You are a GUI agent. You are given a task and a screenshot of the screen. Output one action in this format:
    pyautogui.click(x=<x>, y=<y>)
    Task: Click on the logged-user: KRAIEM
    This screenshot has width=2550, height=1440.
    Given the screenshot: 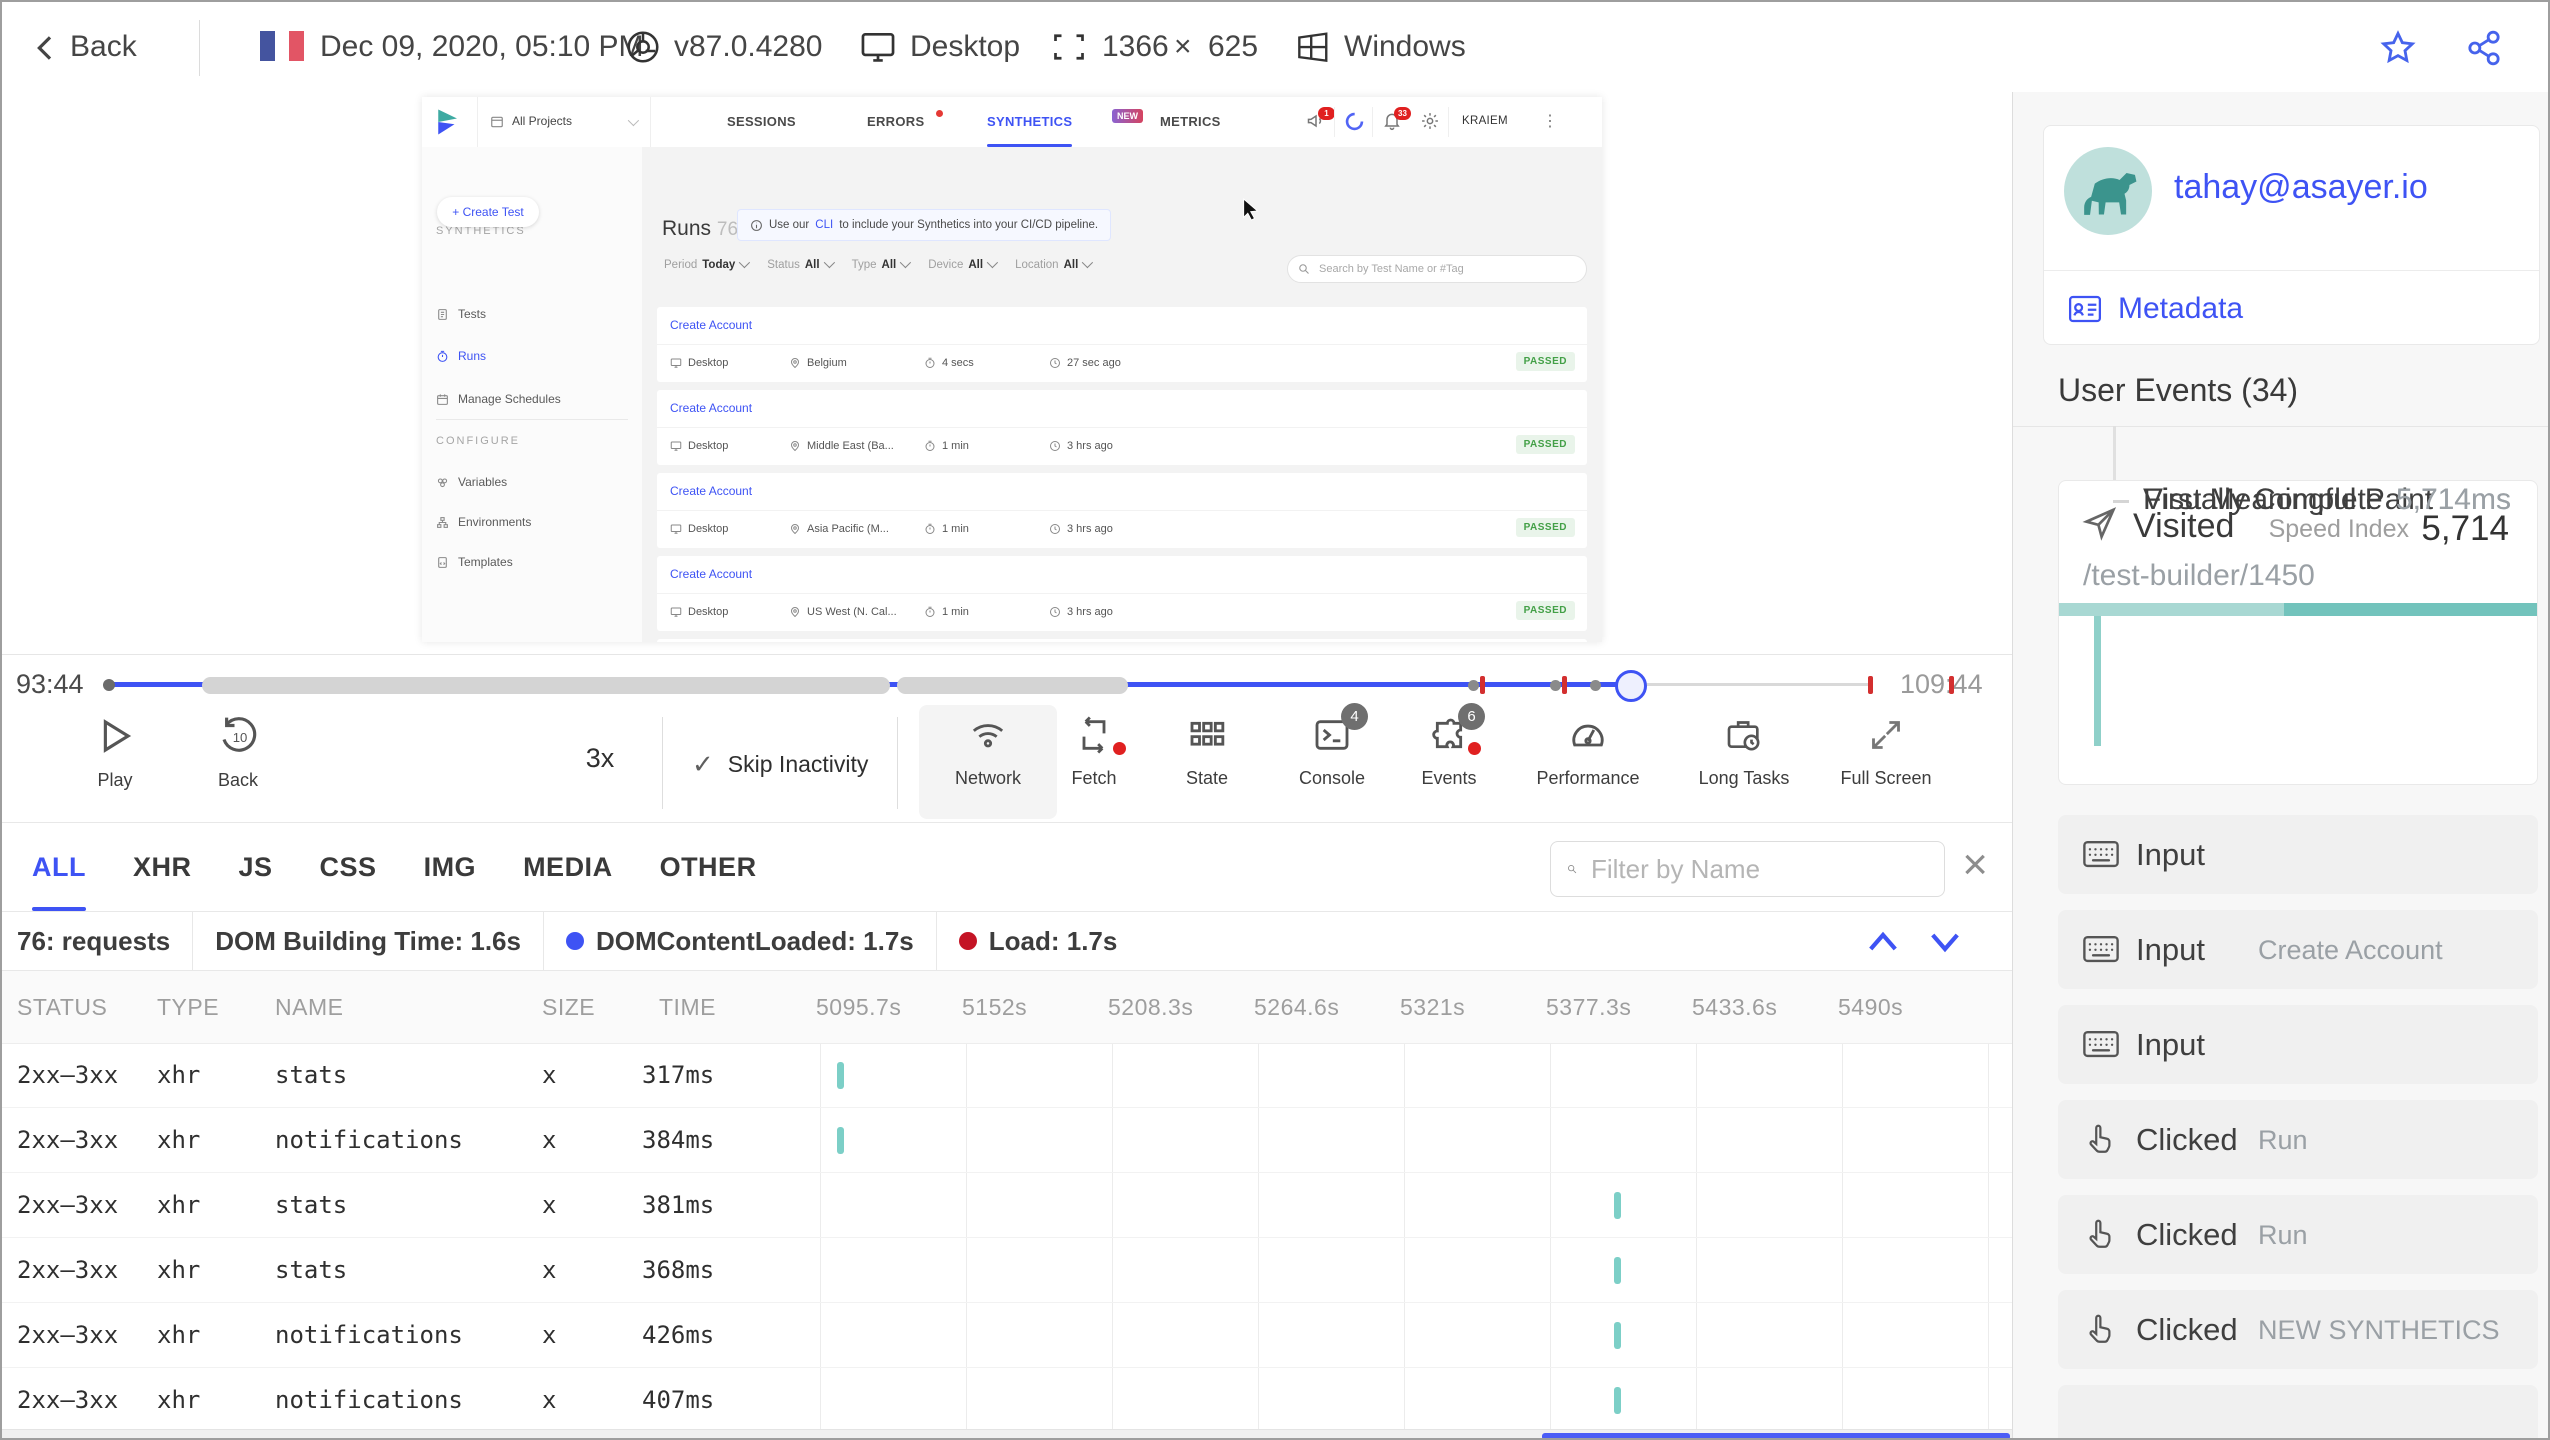 What is the action you would take?
    pyautogui.click(x=1485, y=121)
    